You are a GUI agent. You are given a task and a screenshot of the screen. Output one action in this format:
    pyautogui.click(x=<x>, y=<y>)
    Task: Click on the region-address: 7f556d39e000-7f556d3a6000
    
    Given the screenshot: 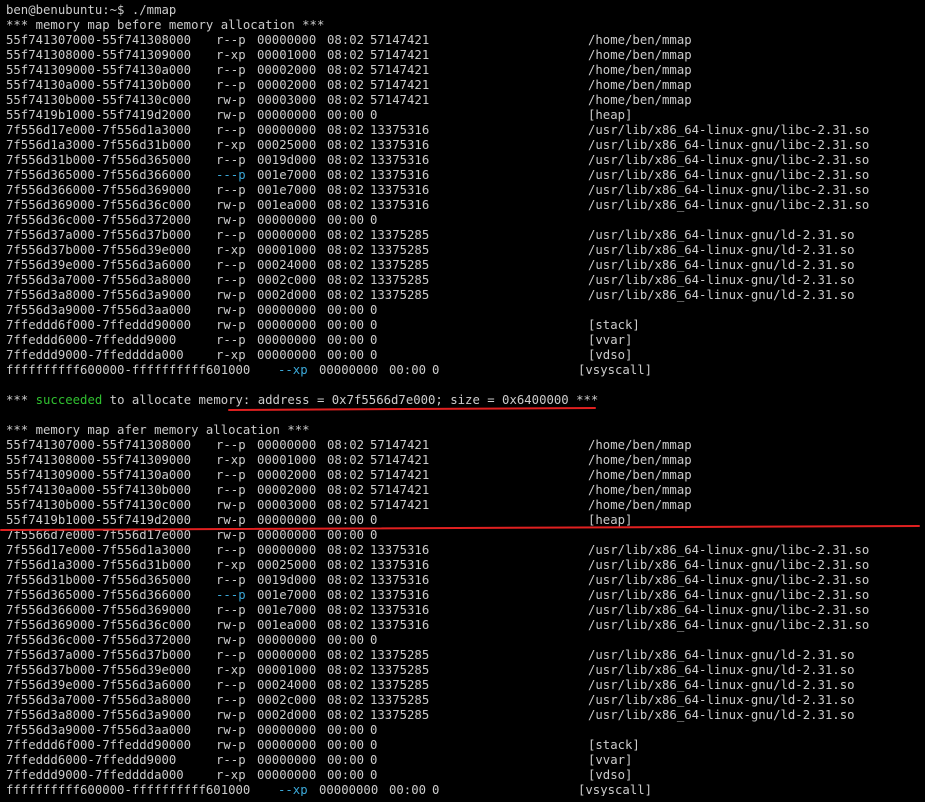 What is the action you would take?
    pyautogui.click(x=99, y=685)
    